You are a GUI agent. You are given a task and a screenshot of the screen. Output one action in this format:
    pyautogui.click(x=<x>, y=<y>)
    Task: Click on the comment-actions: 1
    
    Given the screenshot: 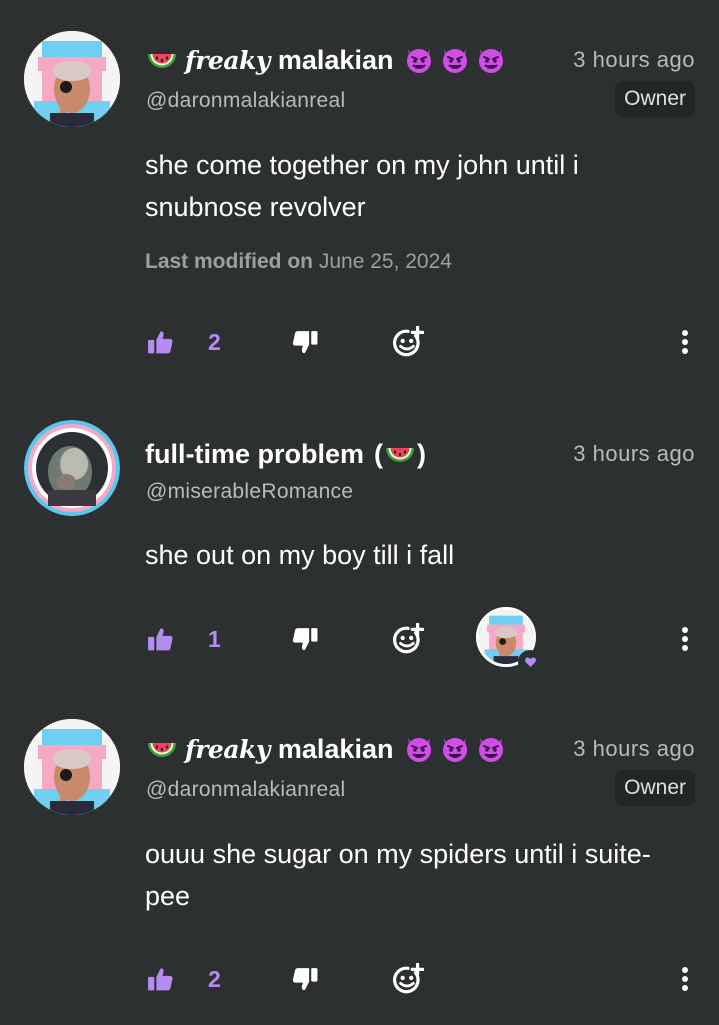 What is the action you would take?
    pyautogui.click(x=359, y=639)
    